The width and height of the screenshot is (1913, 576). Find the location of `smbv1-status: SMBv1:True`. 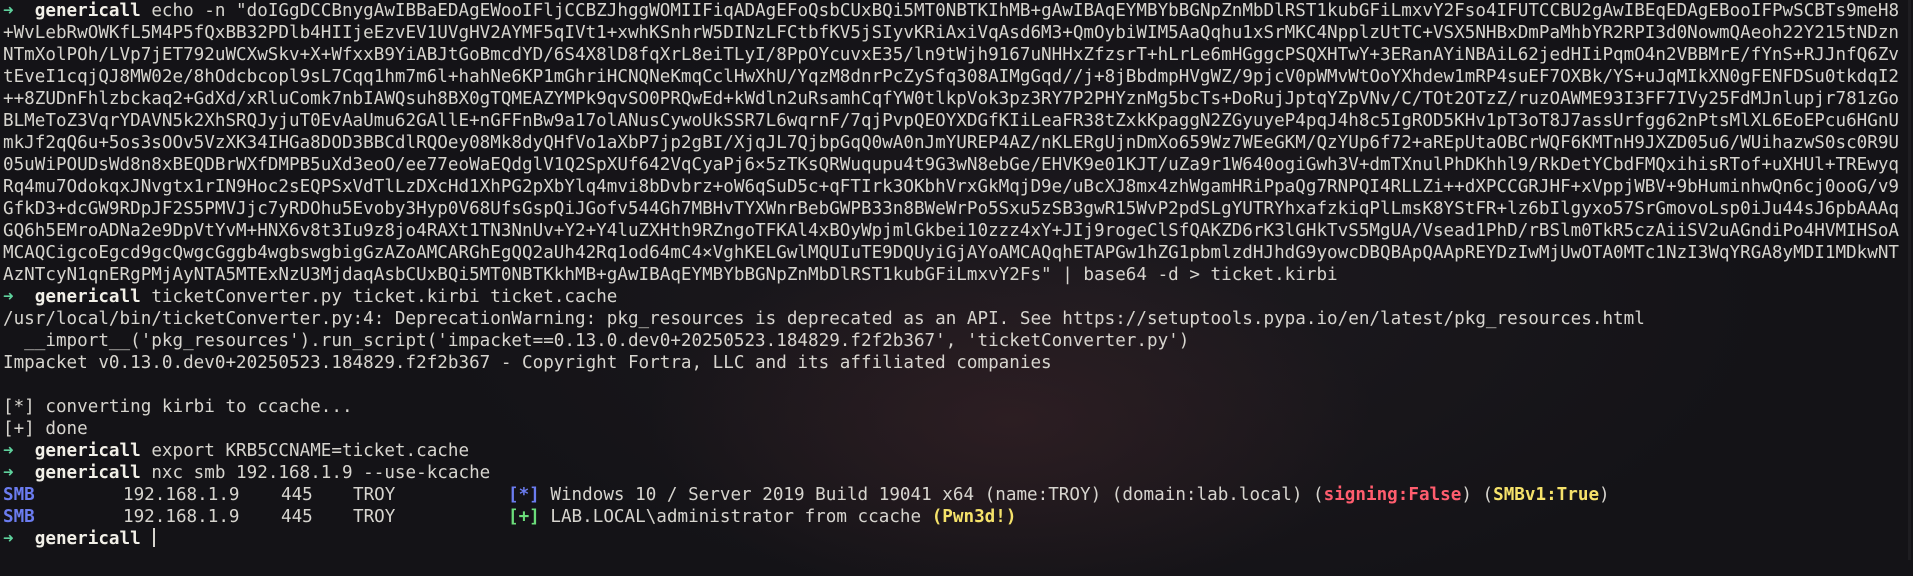

smbv1-status: SMBv1:True is located at coordinates (1546, 495).